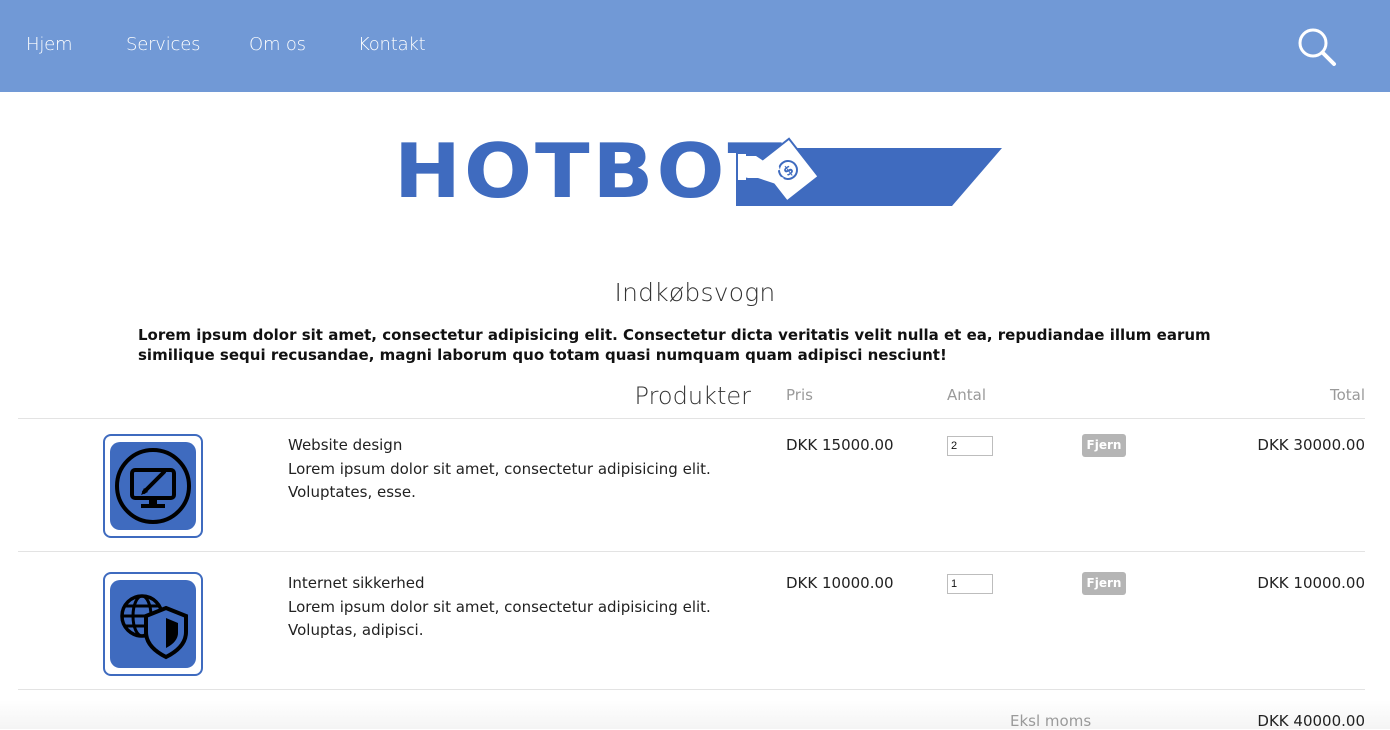  I want to click on nav-item-about: Om os, so click(277, 44).